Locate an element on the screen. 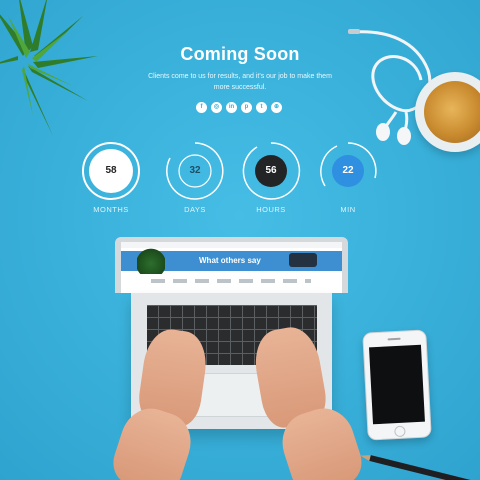 This screenshot has width=480, height=480. countdown-value: 56 is located at coordinates (271, 170).